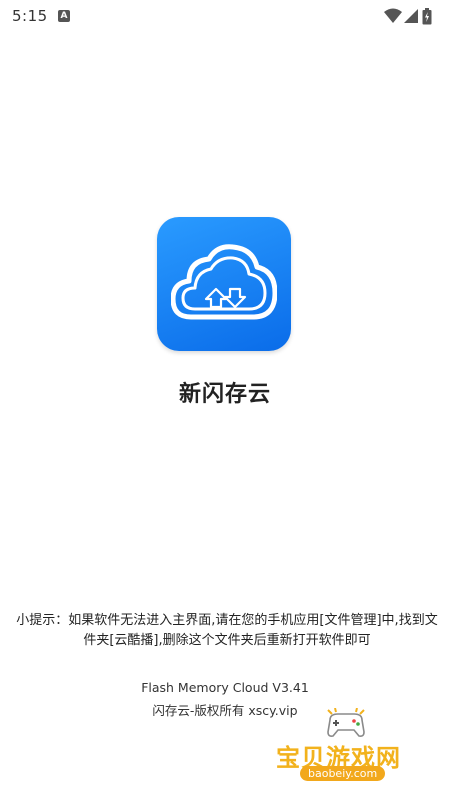 This screenshot has width=450, height=800. What do you see at coordinates (427, 16) in the screenshot?
I see `battery-icon` at bounding box center [427, 16].